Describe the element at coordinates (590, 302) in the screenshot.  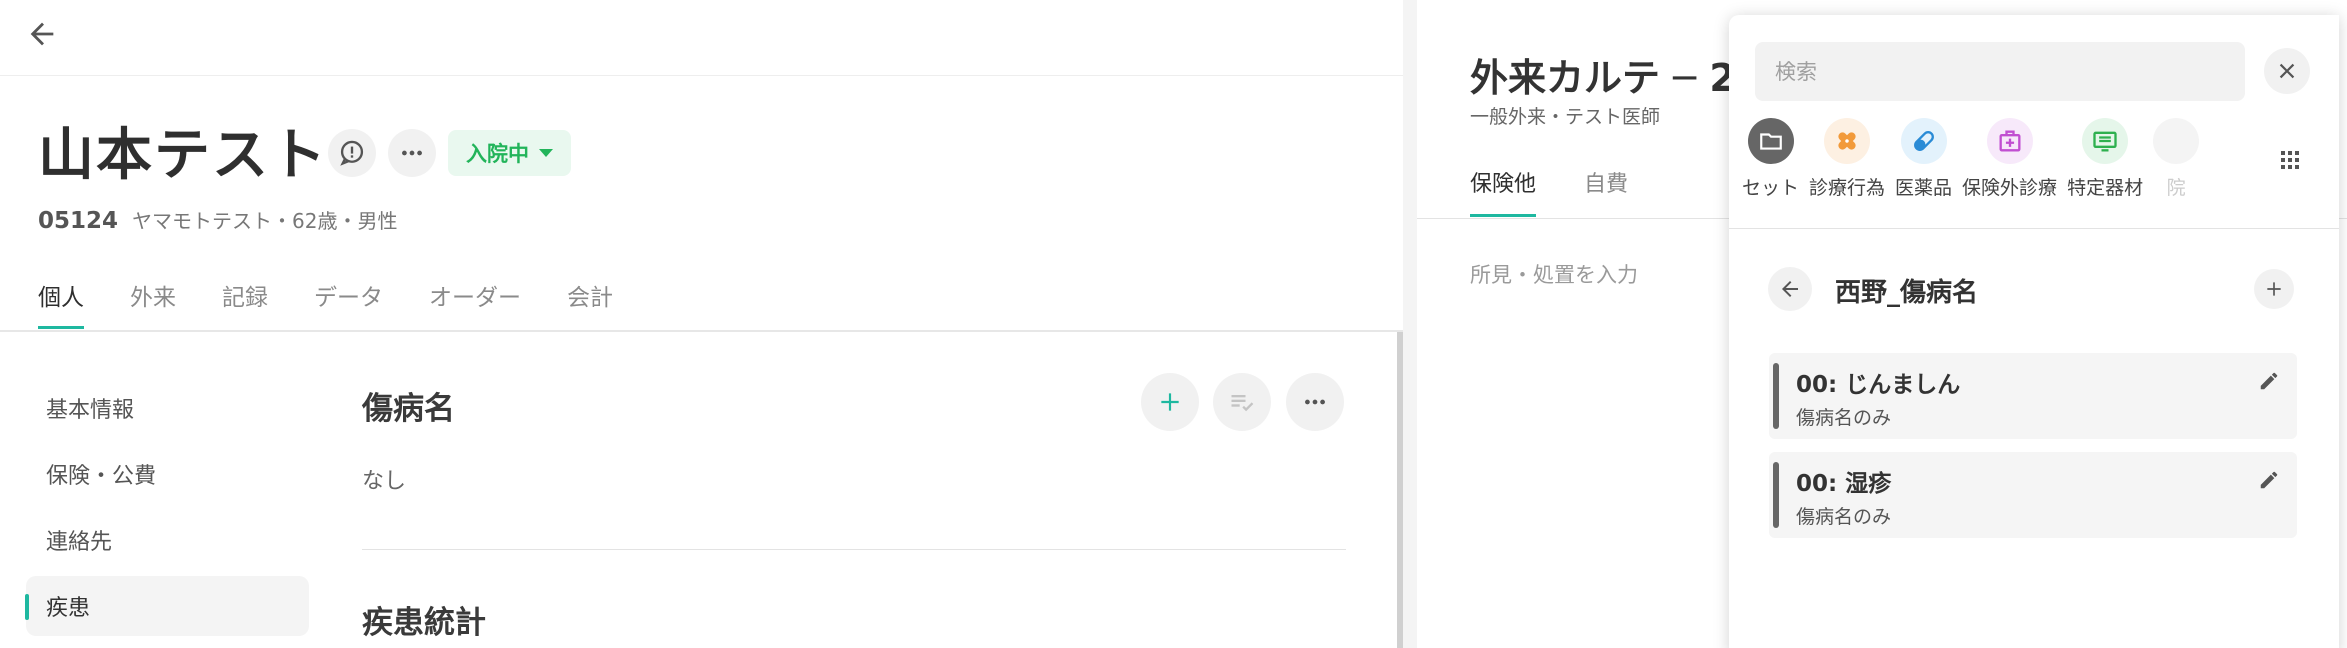
I see `tab-billing: 会計` at that location.